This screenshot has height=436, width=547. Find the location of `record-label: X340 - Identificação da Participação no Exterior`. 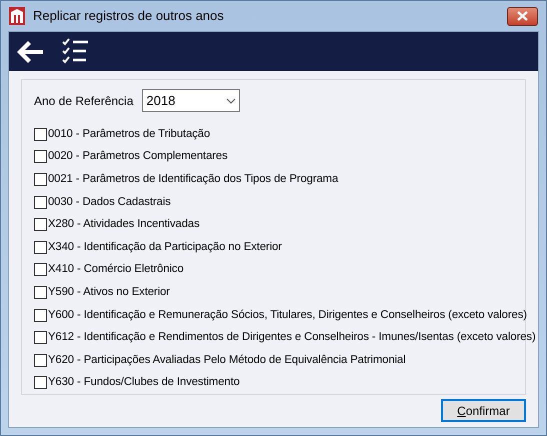

record-label: X340 - Identificação da Participação no Exterior is located at coordinates (165, 247).